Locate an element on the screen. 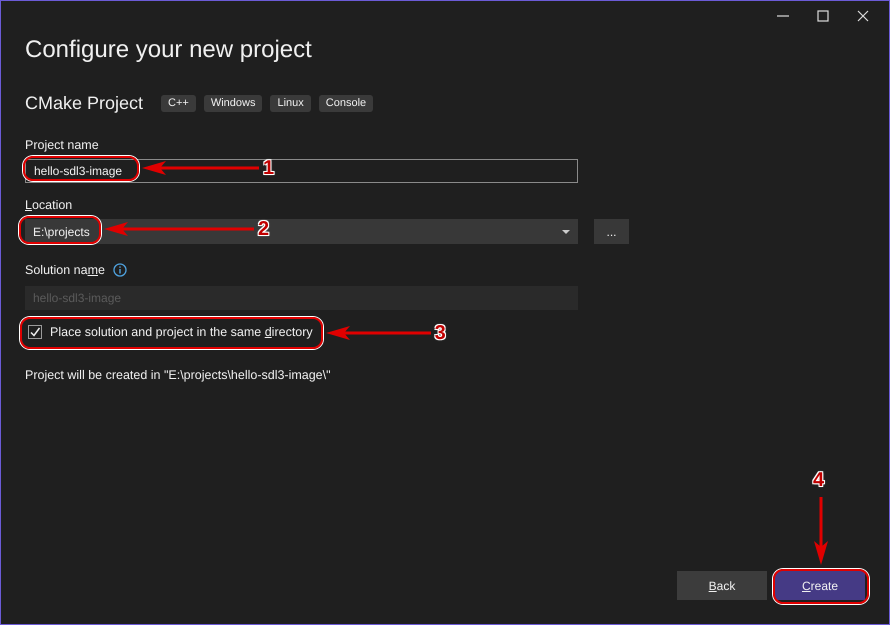 This screenshot has width=890, height=625. back-button: Back is located at coordinates (722, 585).